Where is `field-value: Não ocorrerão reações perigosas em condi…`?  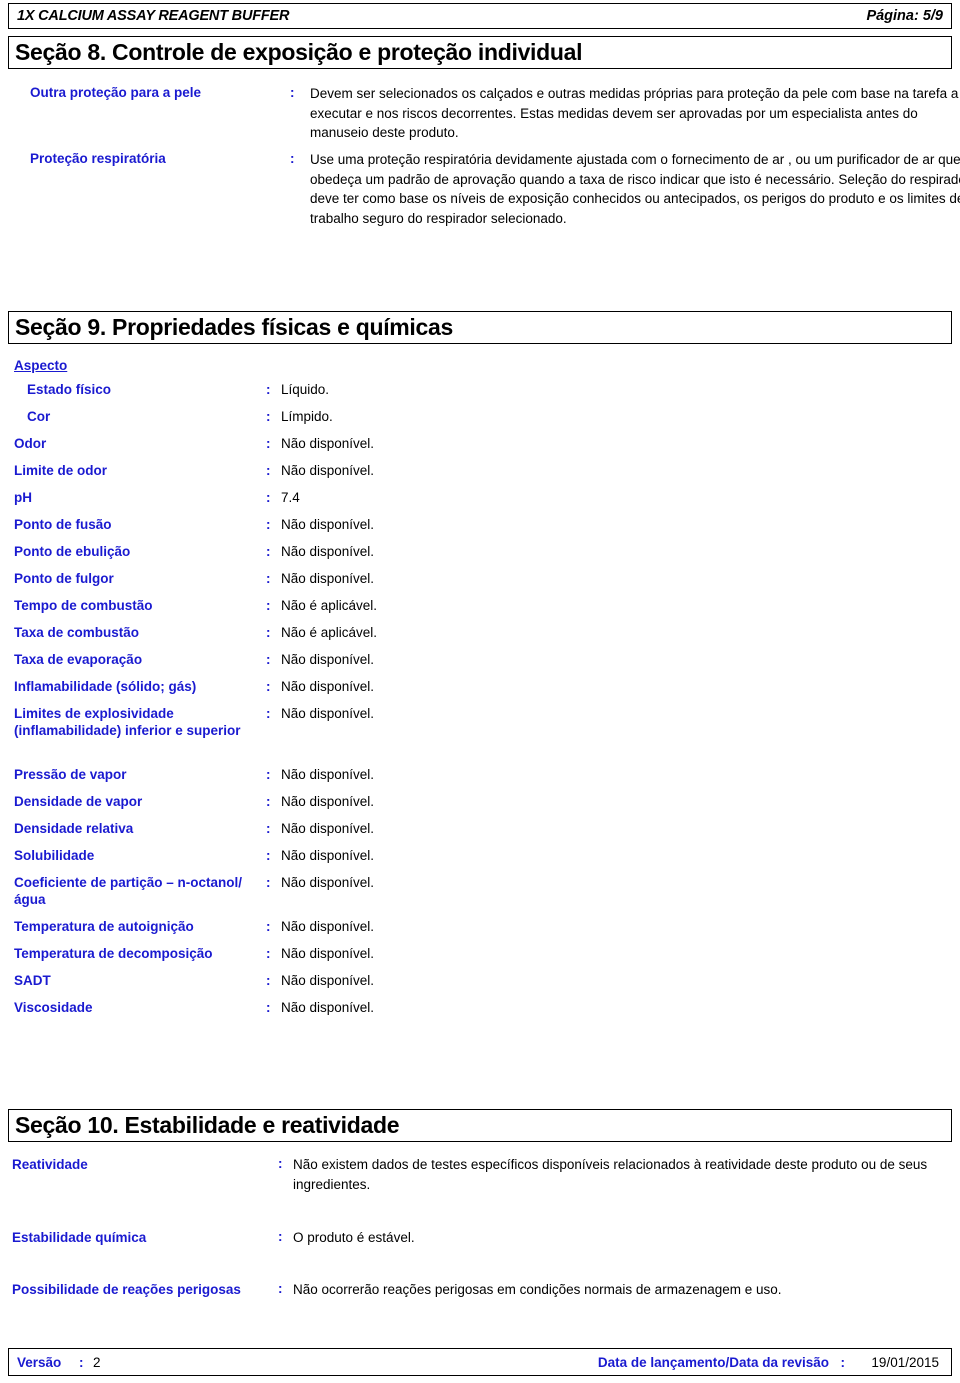 field-value: Não ocorrerão reações perigosas em condi… is located at coordinates (537, 1289).